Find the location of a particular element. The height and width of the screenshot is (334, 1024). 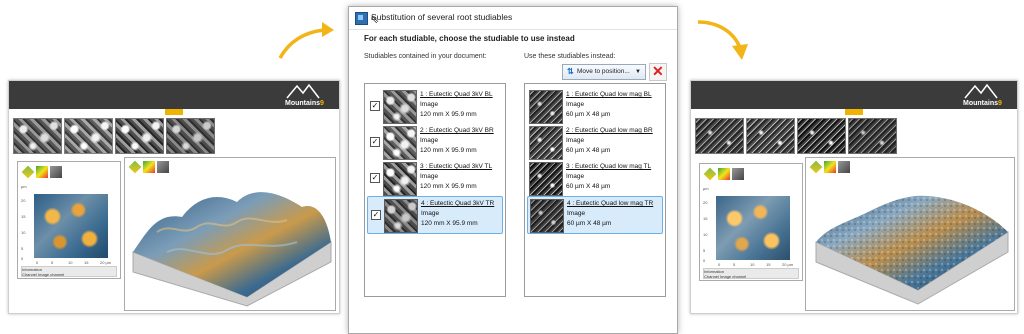

arrow-down-right-icon is located at coordinates (722, 40).